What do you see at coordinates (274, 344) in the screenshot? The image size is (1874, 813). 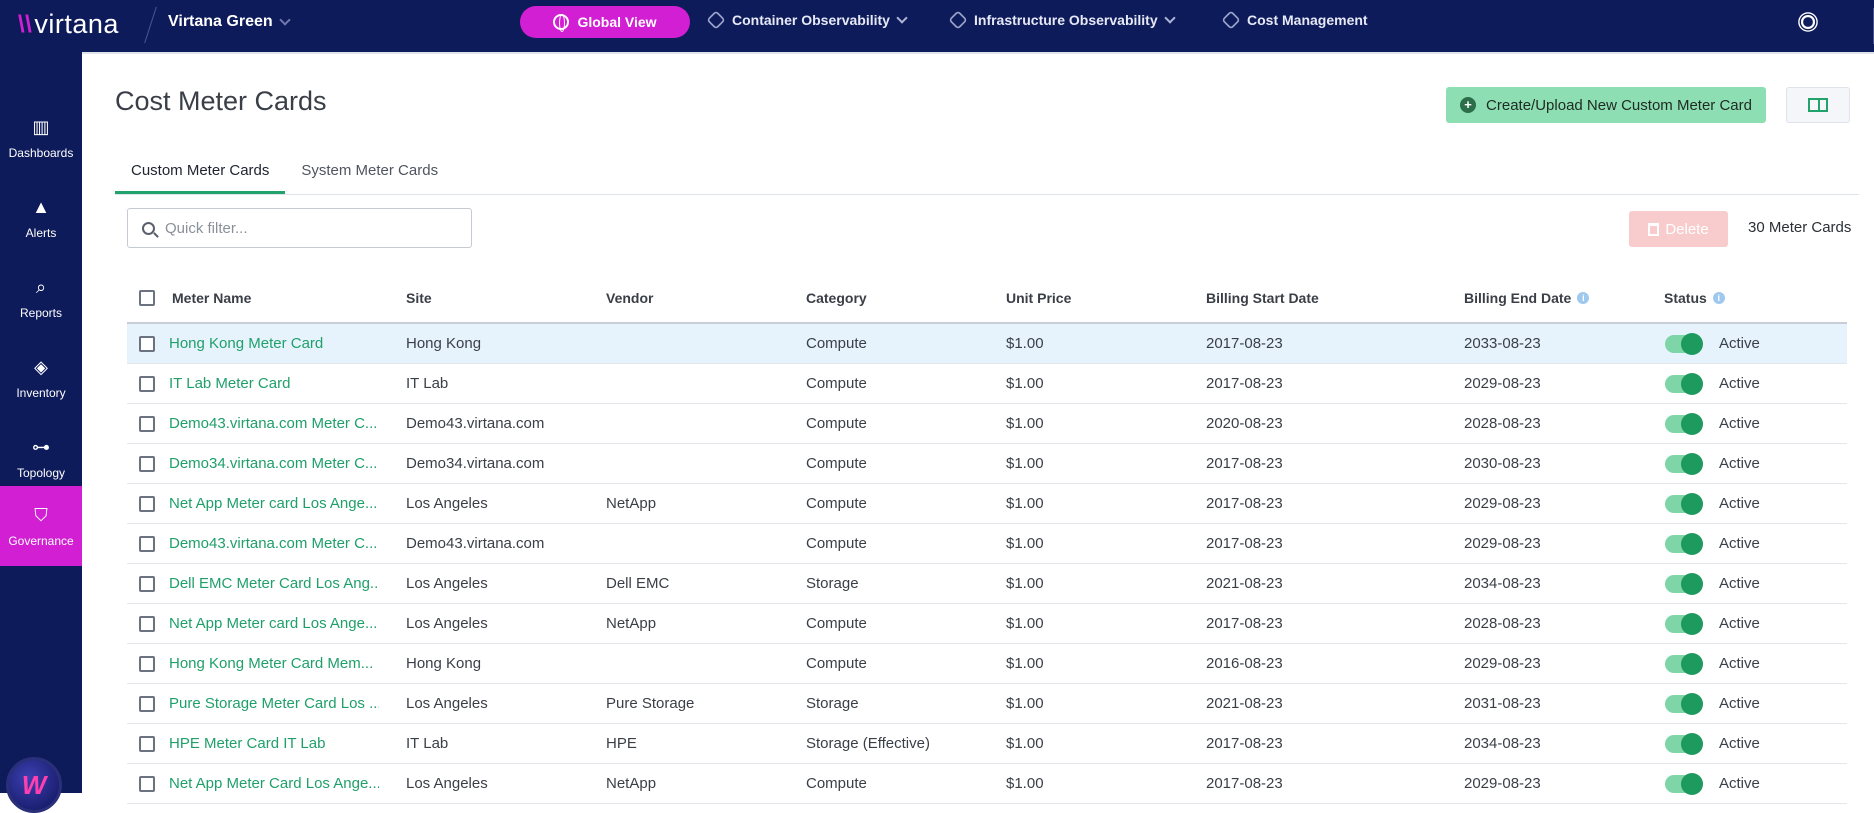 I see `meter-name-link: Hong Kong Meter Card` at bounding box center [274, 344].